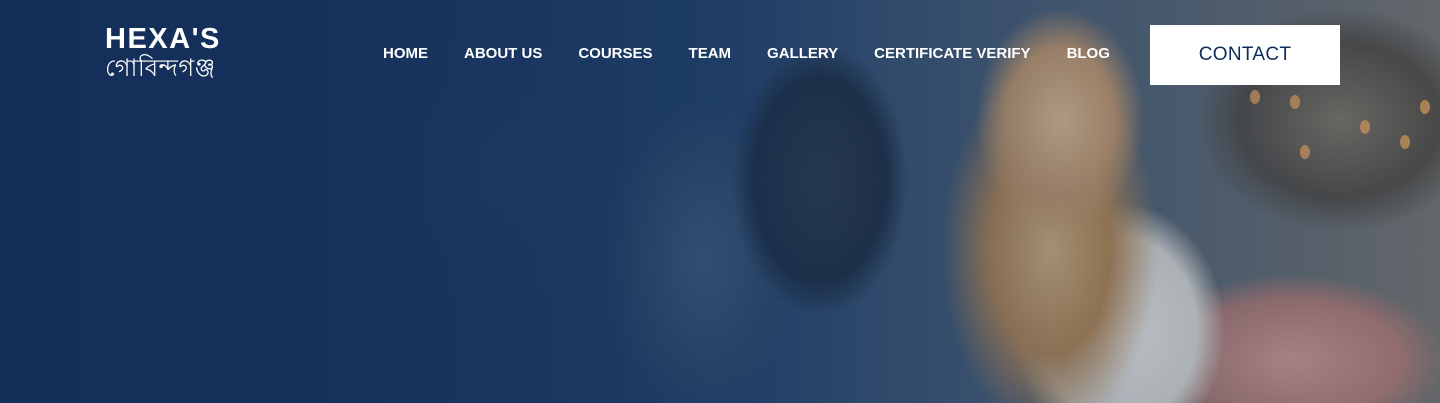 The image size is (1440, 403). I want to click on nav-item-team: TEAM, so click(710, 53).